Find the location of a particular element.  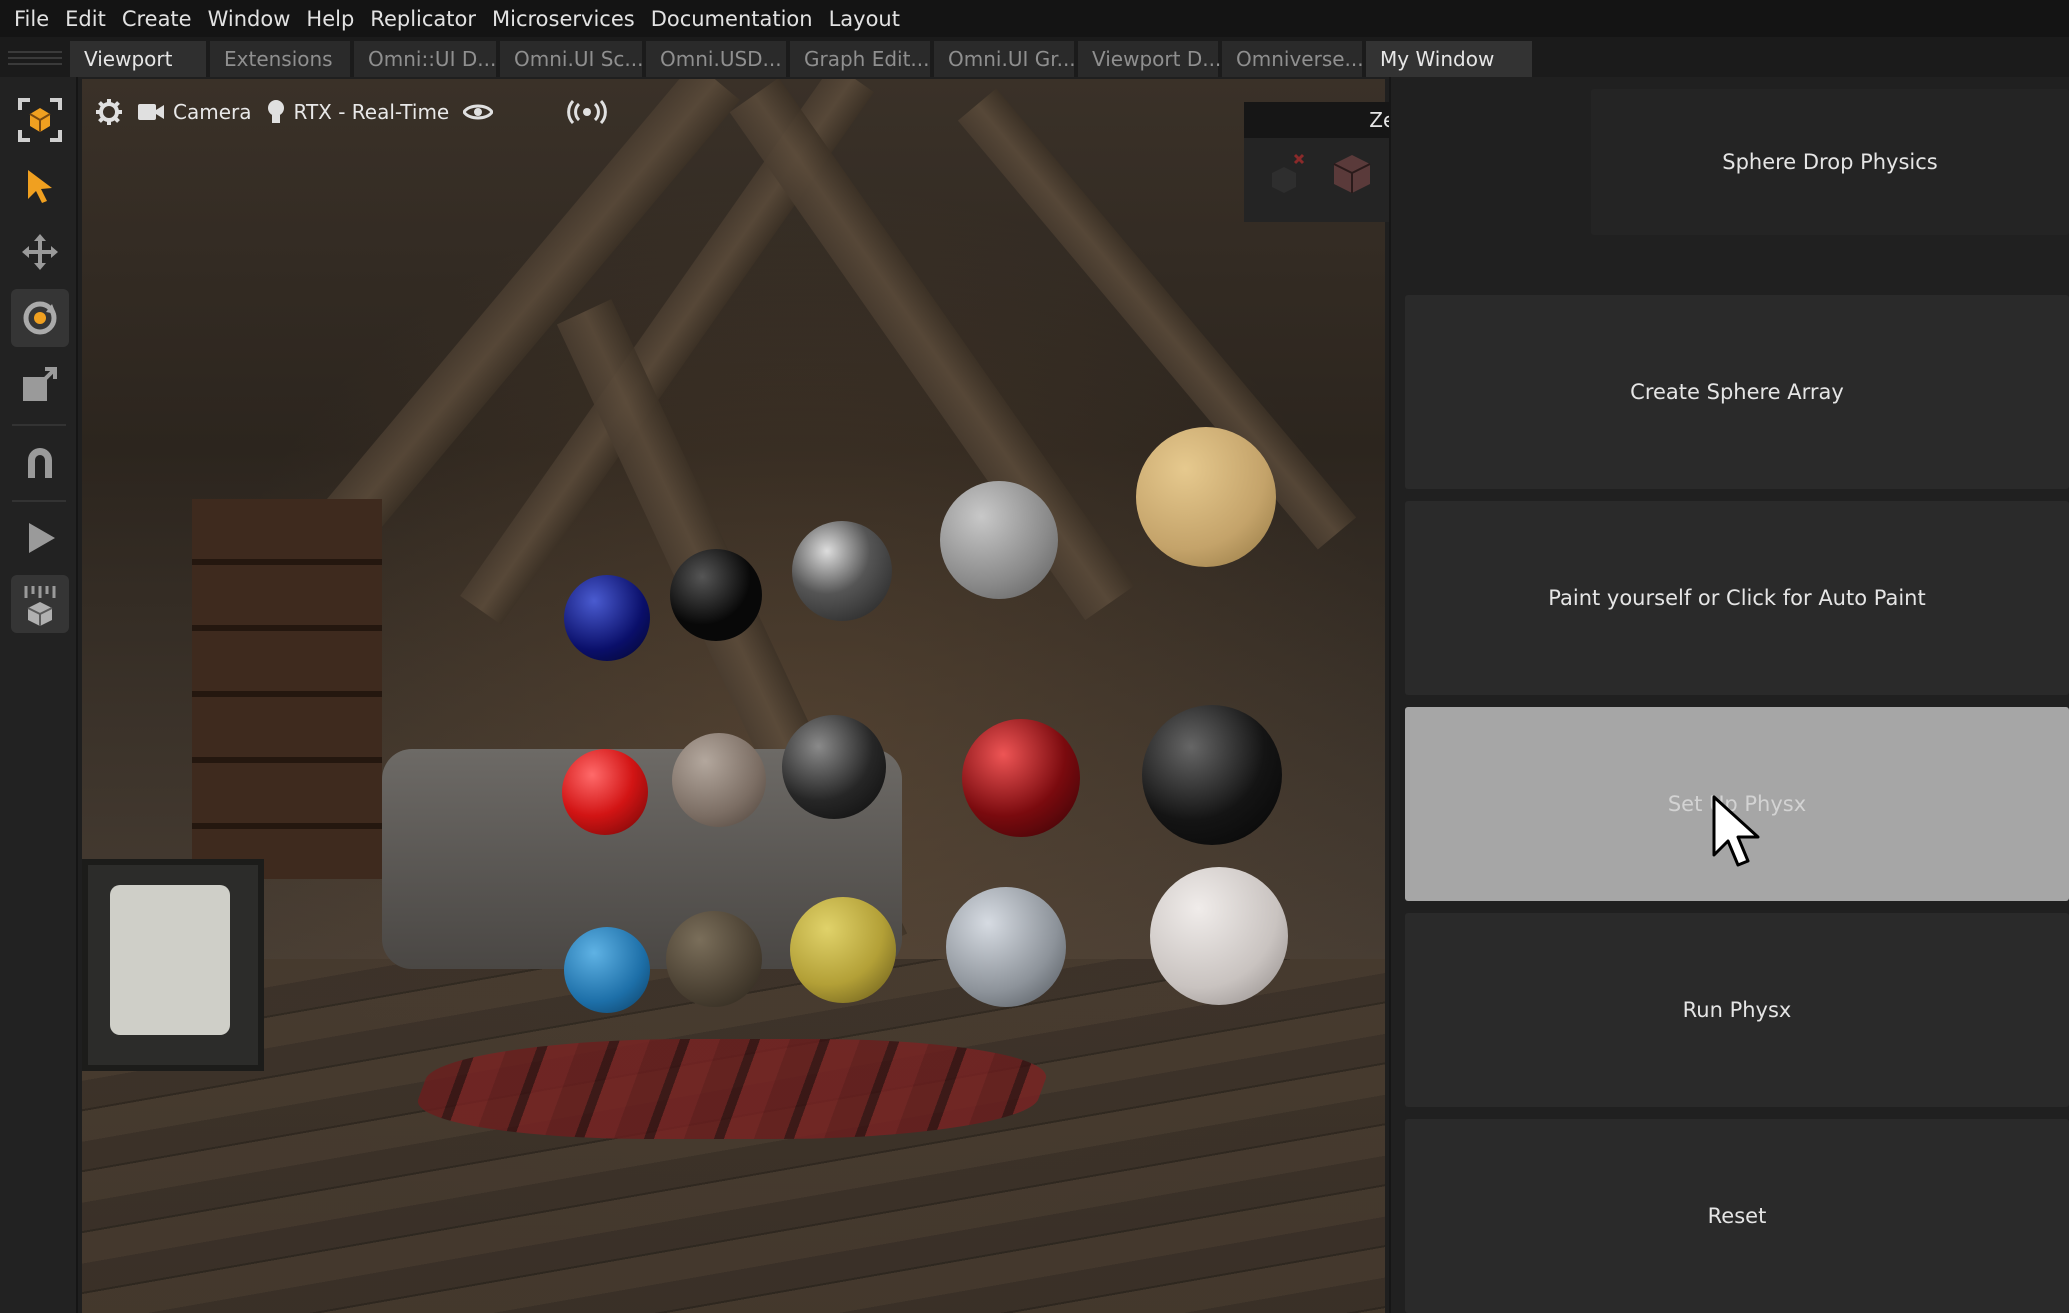

camera-menu: Camera is located at coordinates (194, 112).